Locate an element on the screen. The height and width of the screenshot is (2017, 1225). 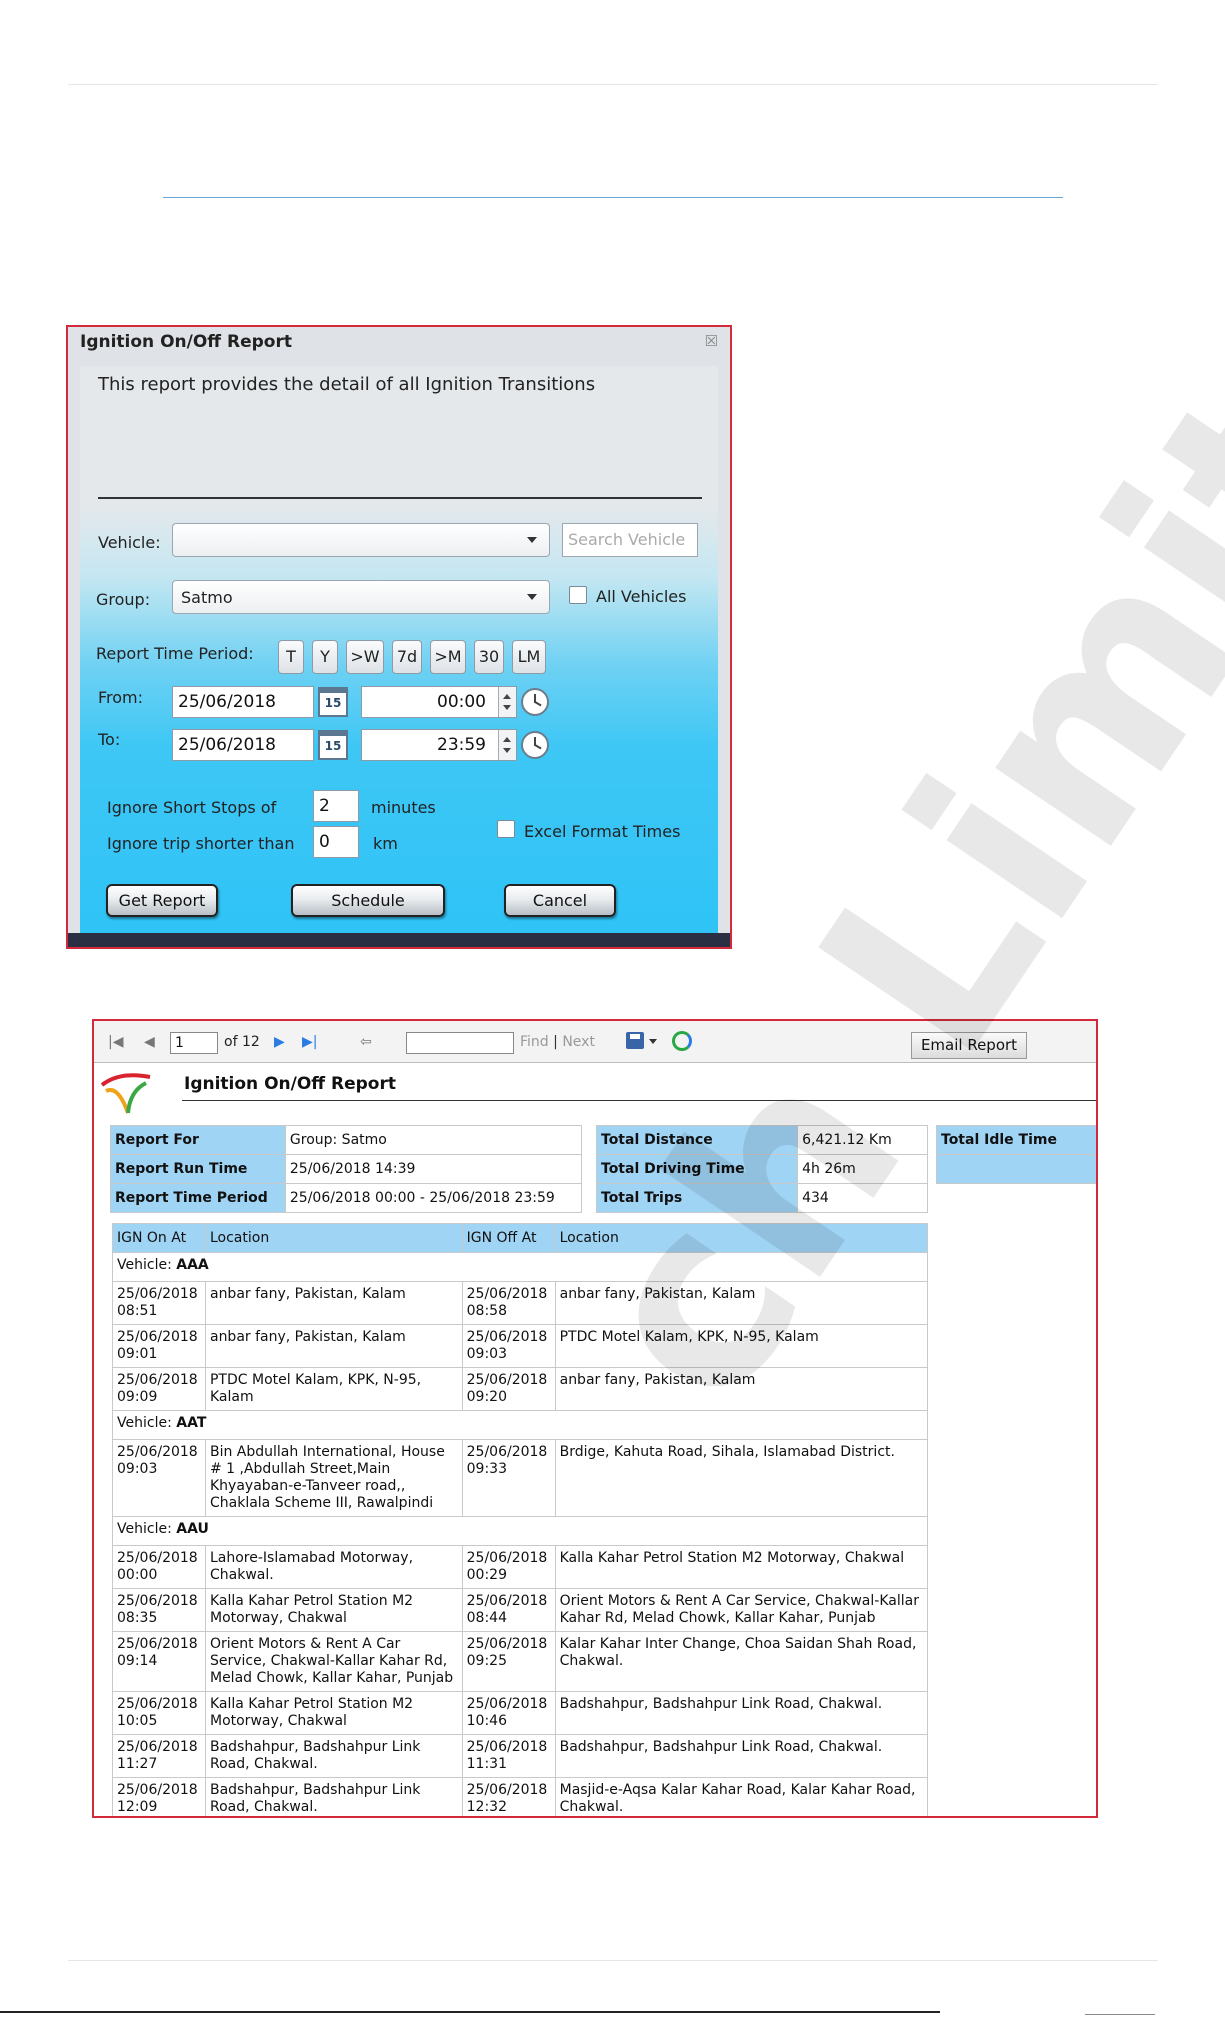
footer-line-right is located at coordinates (1120, 2014).